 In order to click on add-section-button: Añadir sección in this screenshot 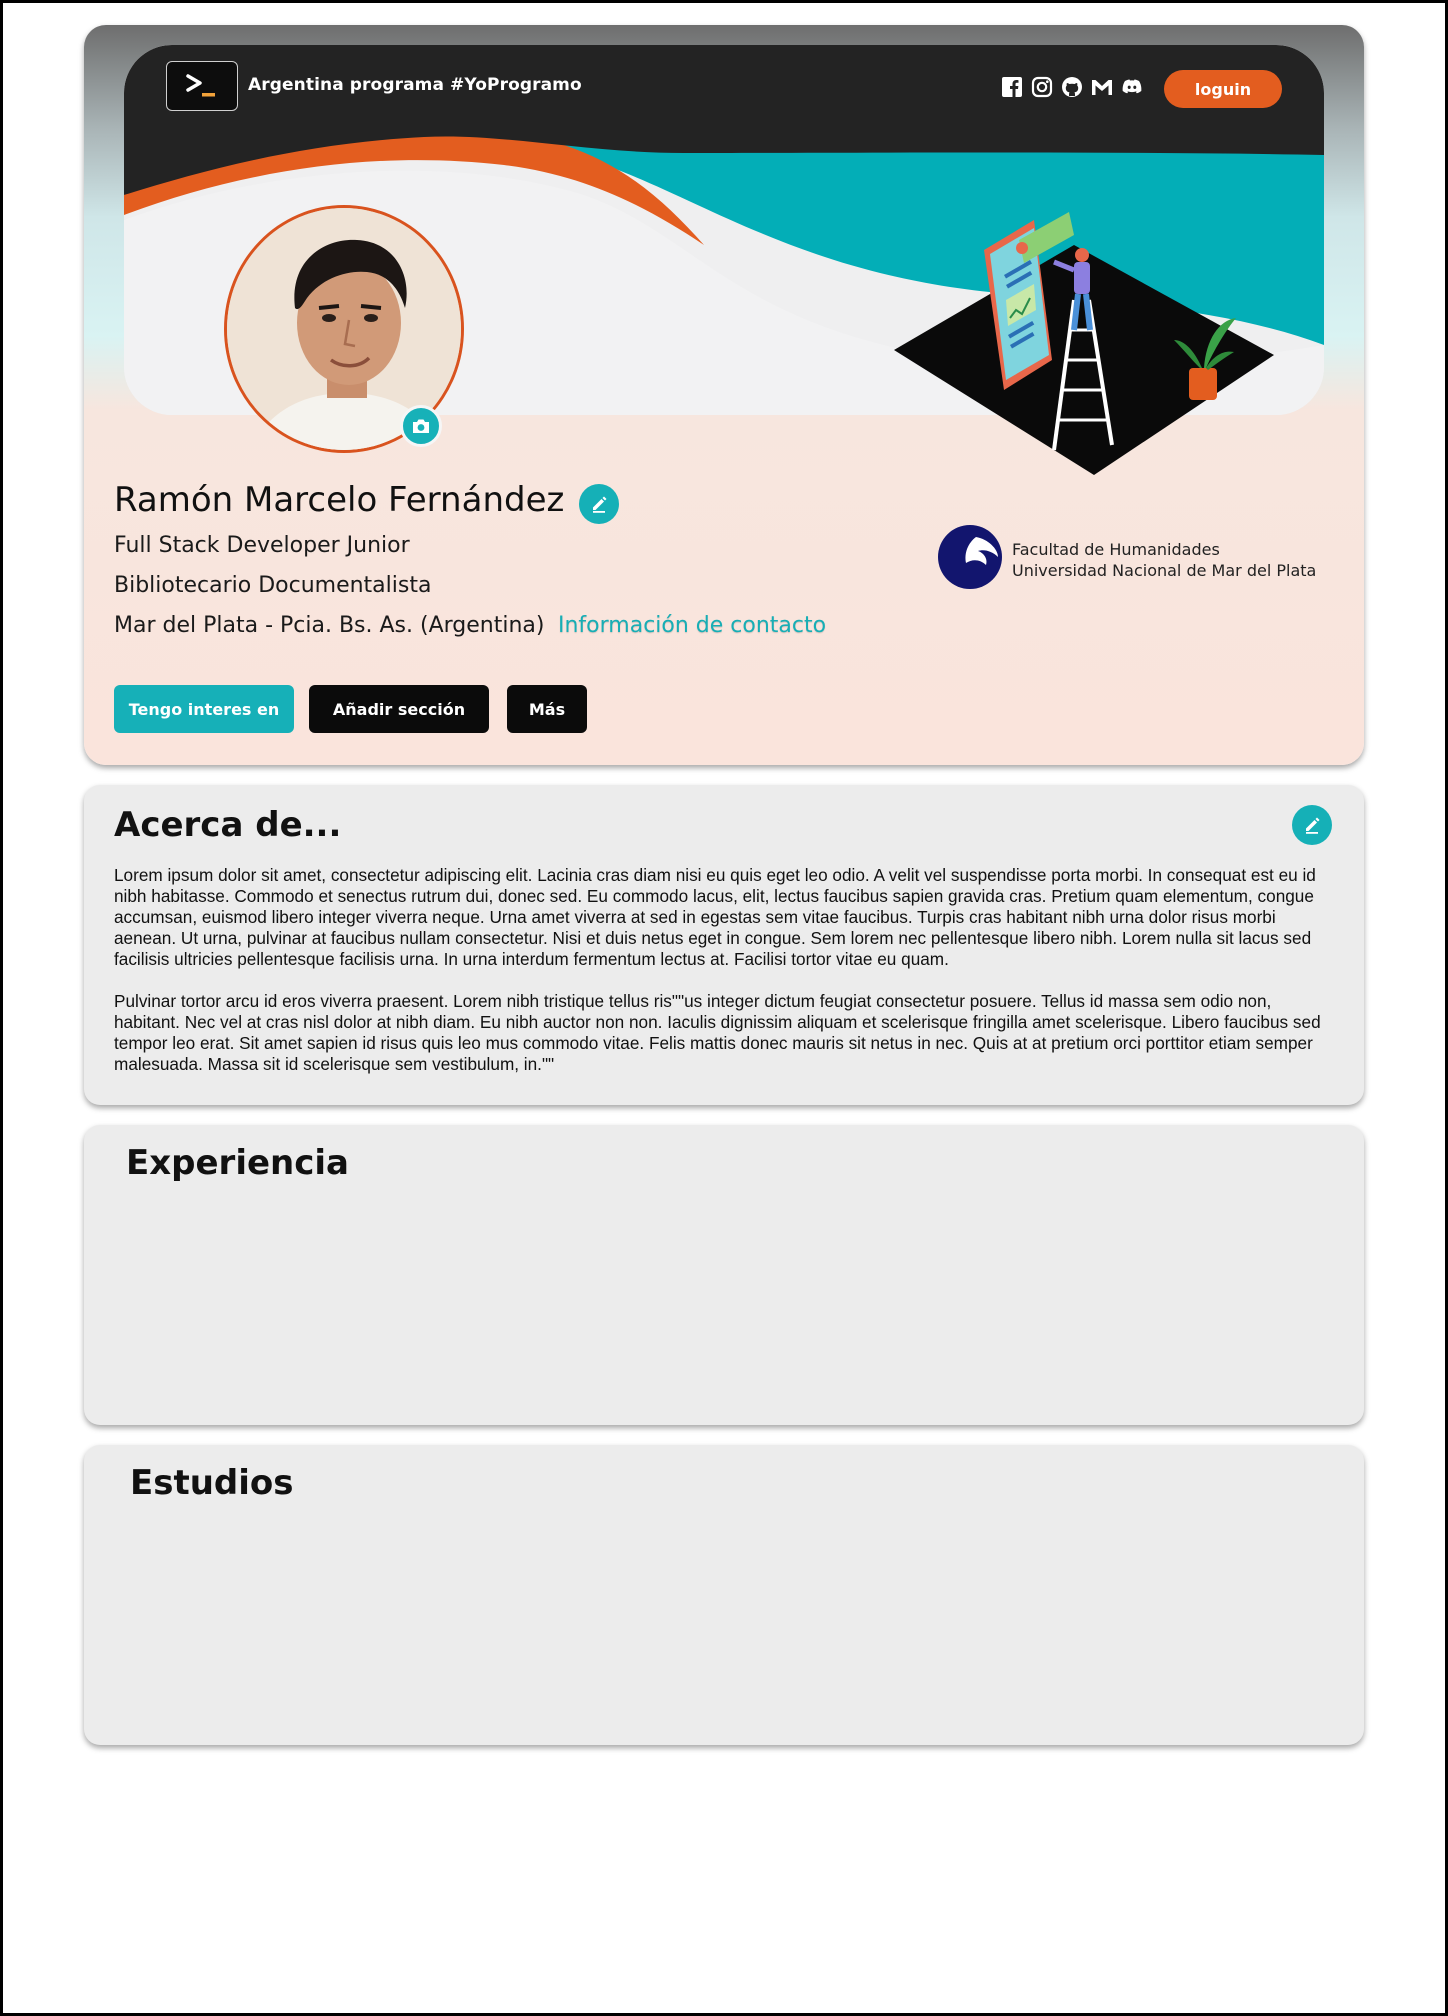, I will do `click(399, 709)`.